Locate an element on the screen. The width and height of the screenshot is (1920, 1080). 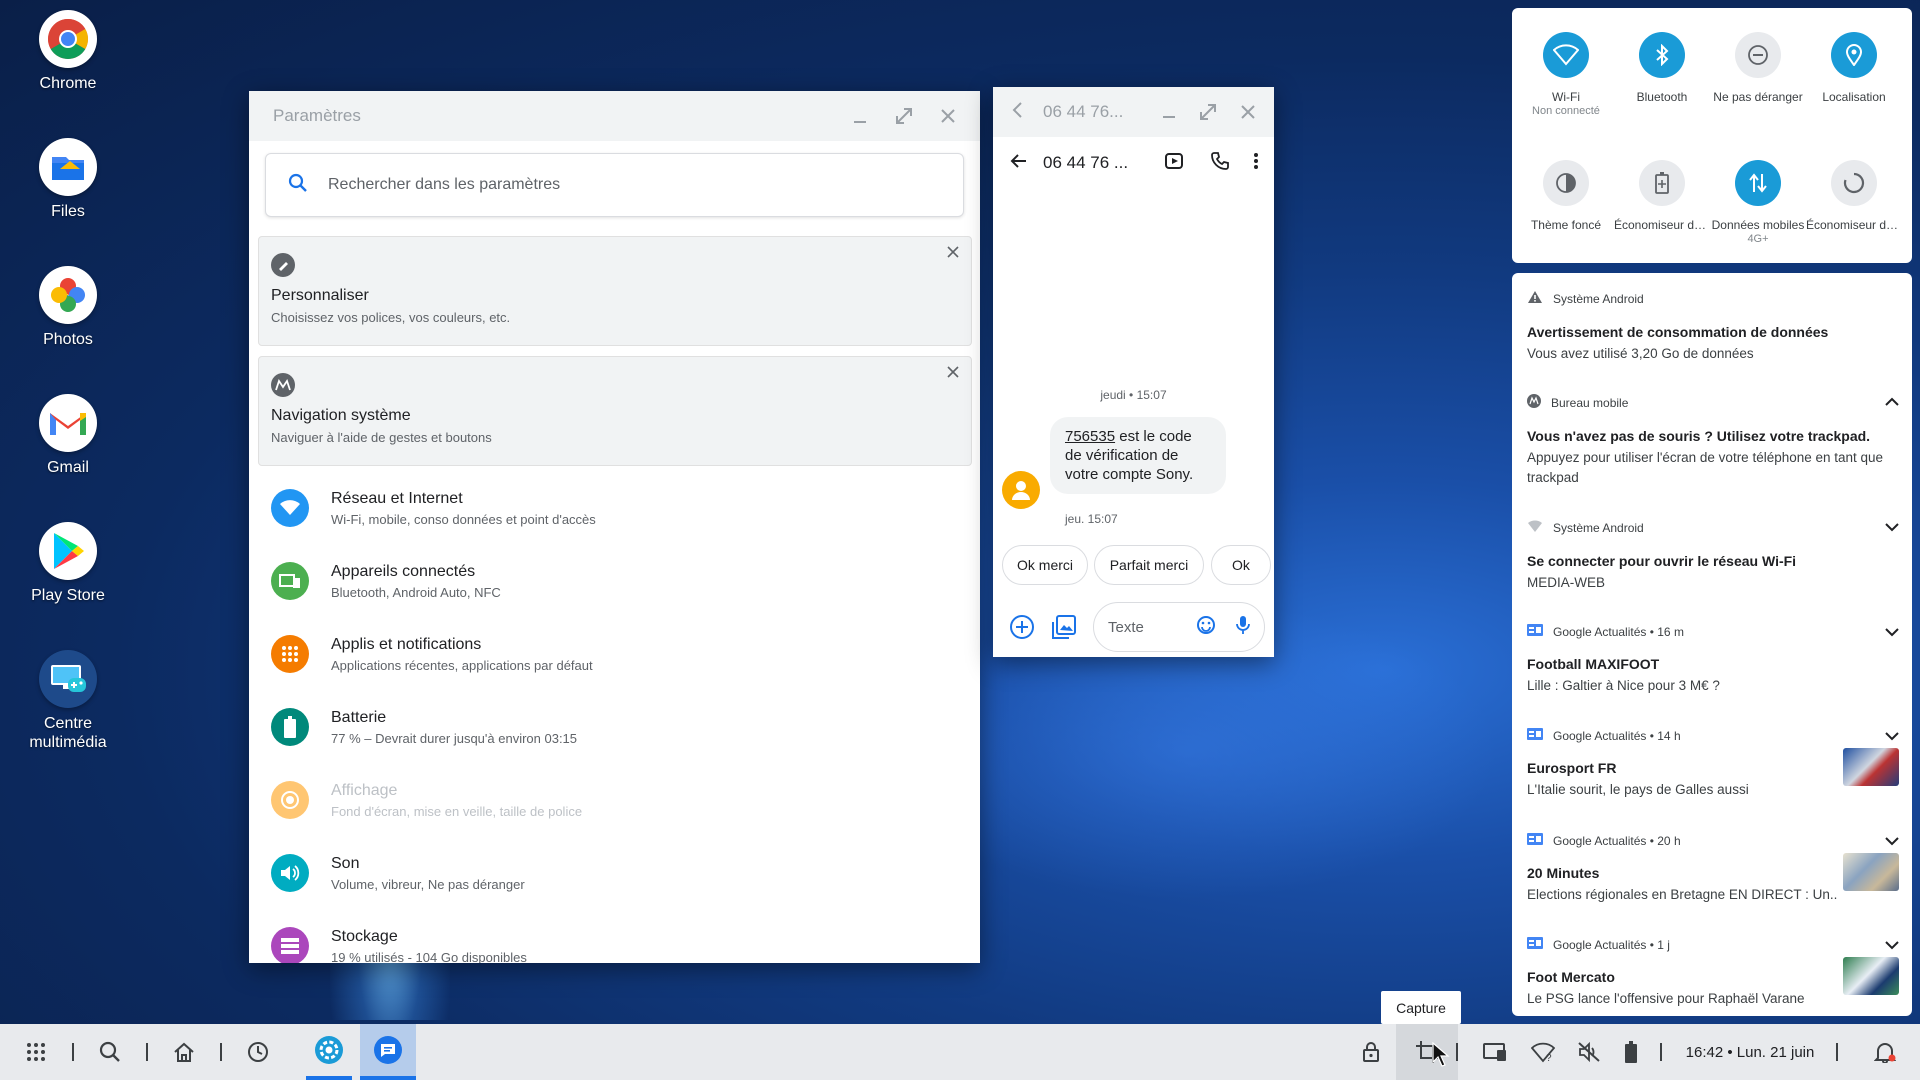
settings-item-sound: Son Volume, vibreur, Ne pas déranger is located at coordinates (616, 873).